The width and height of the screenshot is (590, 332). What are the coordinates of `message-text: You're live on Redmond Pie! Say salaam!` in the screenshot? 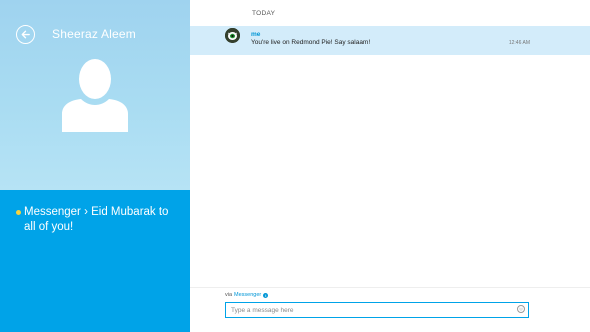 It's located at (311, 42).